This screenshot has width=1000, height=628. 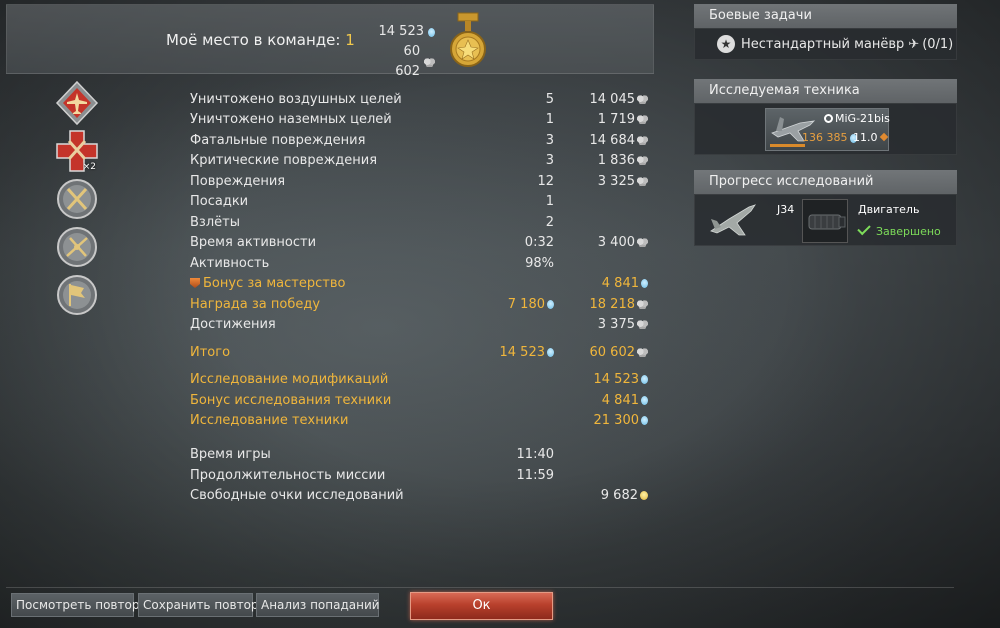 What do you see at coordinates (420, 243) in the screenshot?
I see `stat-row: Время активности 0:32 3 400` at bounding box center [420, 243].